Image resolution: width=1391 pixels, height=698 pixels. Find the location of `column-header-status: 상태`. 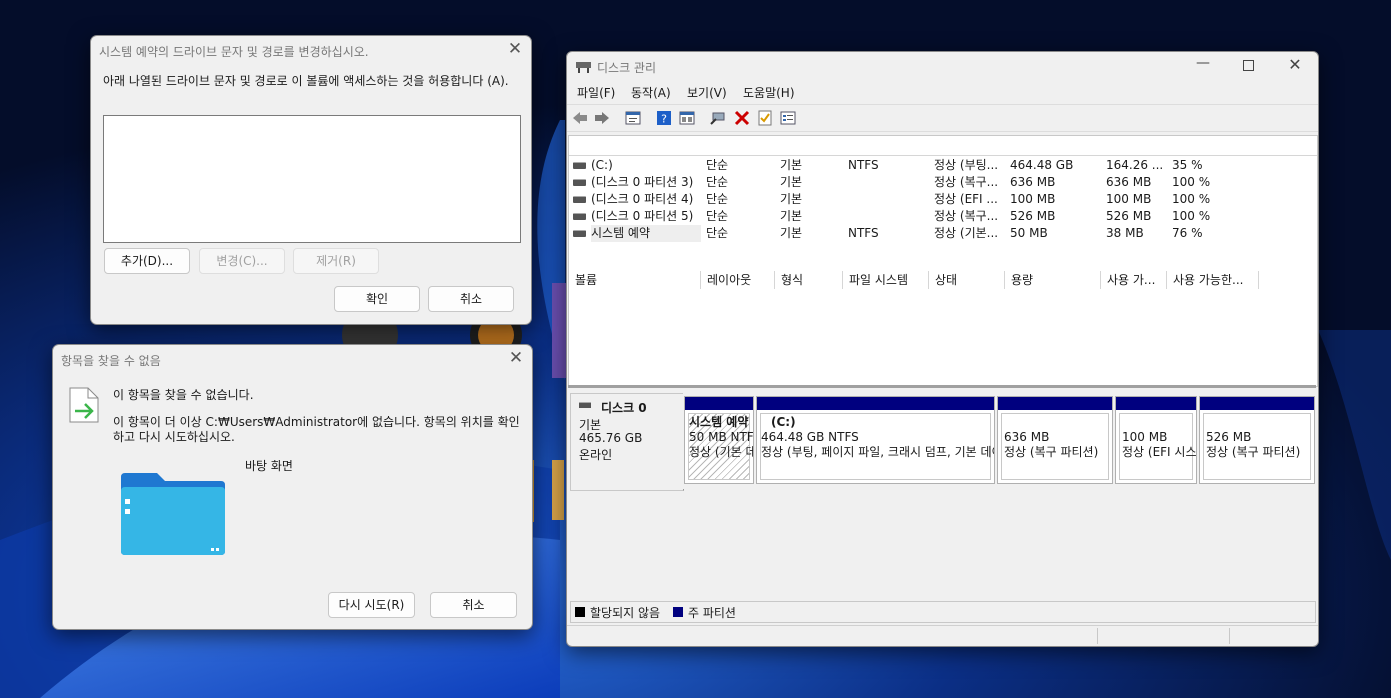

column-header-status: 상태 is located at coordinates (967, 280).